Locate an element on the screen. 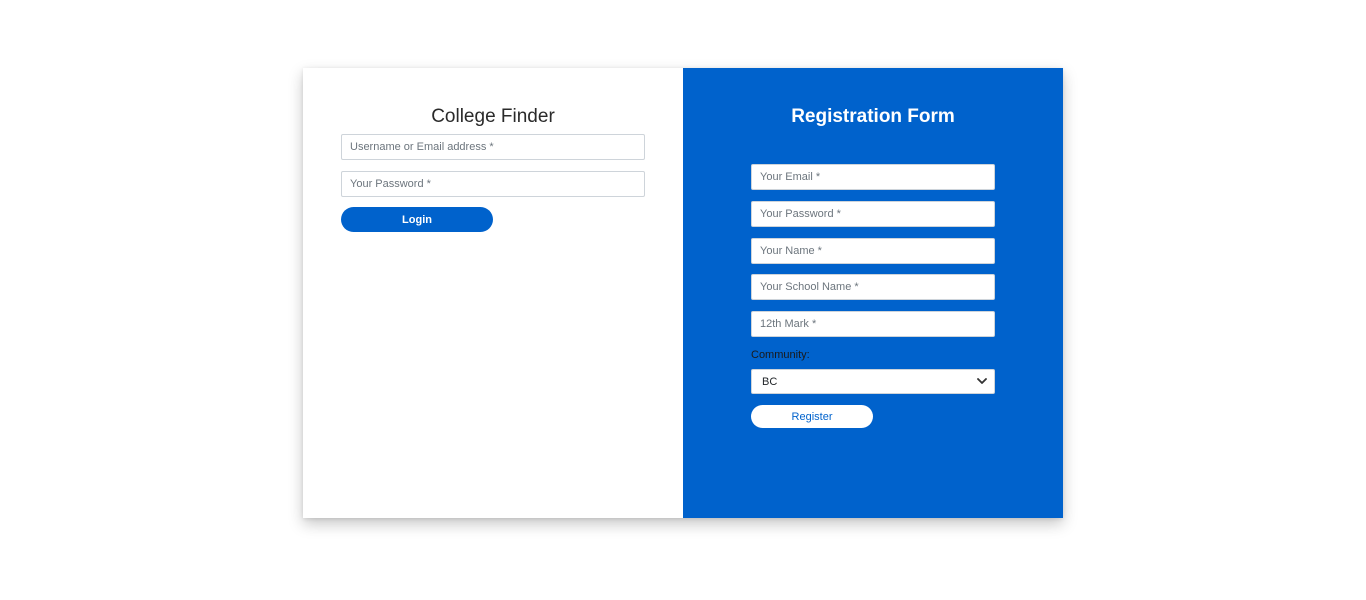 The width and height of the screenshot is (1366, 600). mark-input is located at coordinates (873, 324).